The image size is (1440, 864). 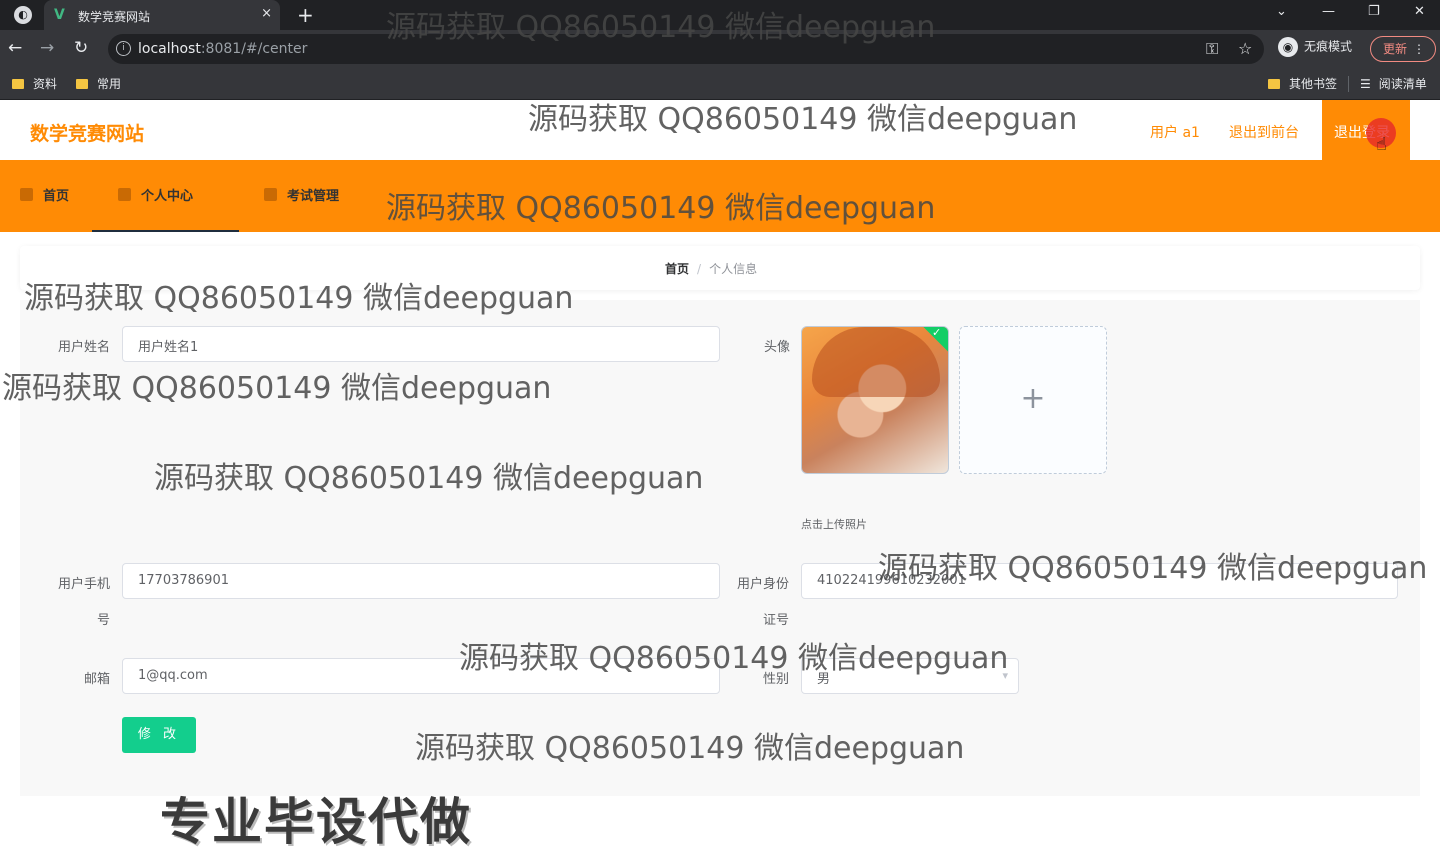 I want to click on id-card-label-wrap: 证号, so click(x=775, y=620).